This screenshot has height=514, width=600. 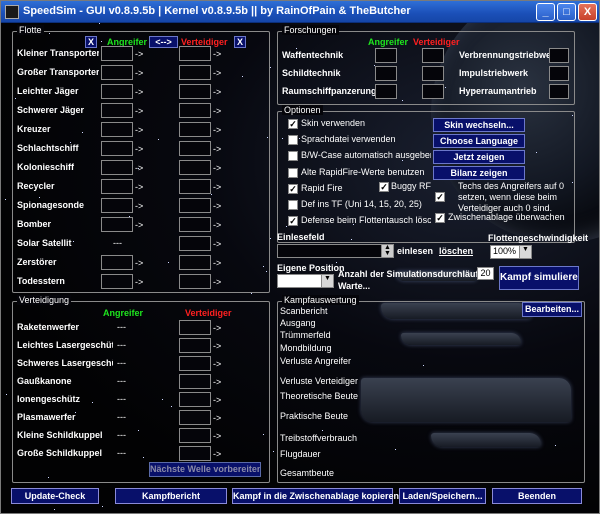 What do you see at coordinates (301, 237) in the screenshot?
I see `input-field-label: Einlesefeld` at bounding box center [301, 237].